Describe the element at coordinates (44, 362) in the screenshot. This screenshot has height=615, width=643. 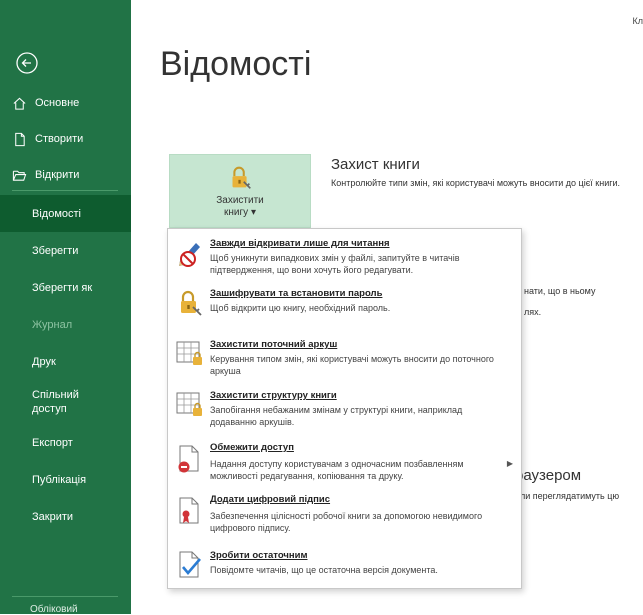
I see `nav-print-label: Друк` at that location.